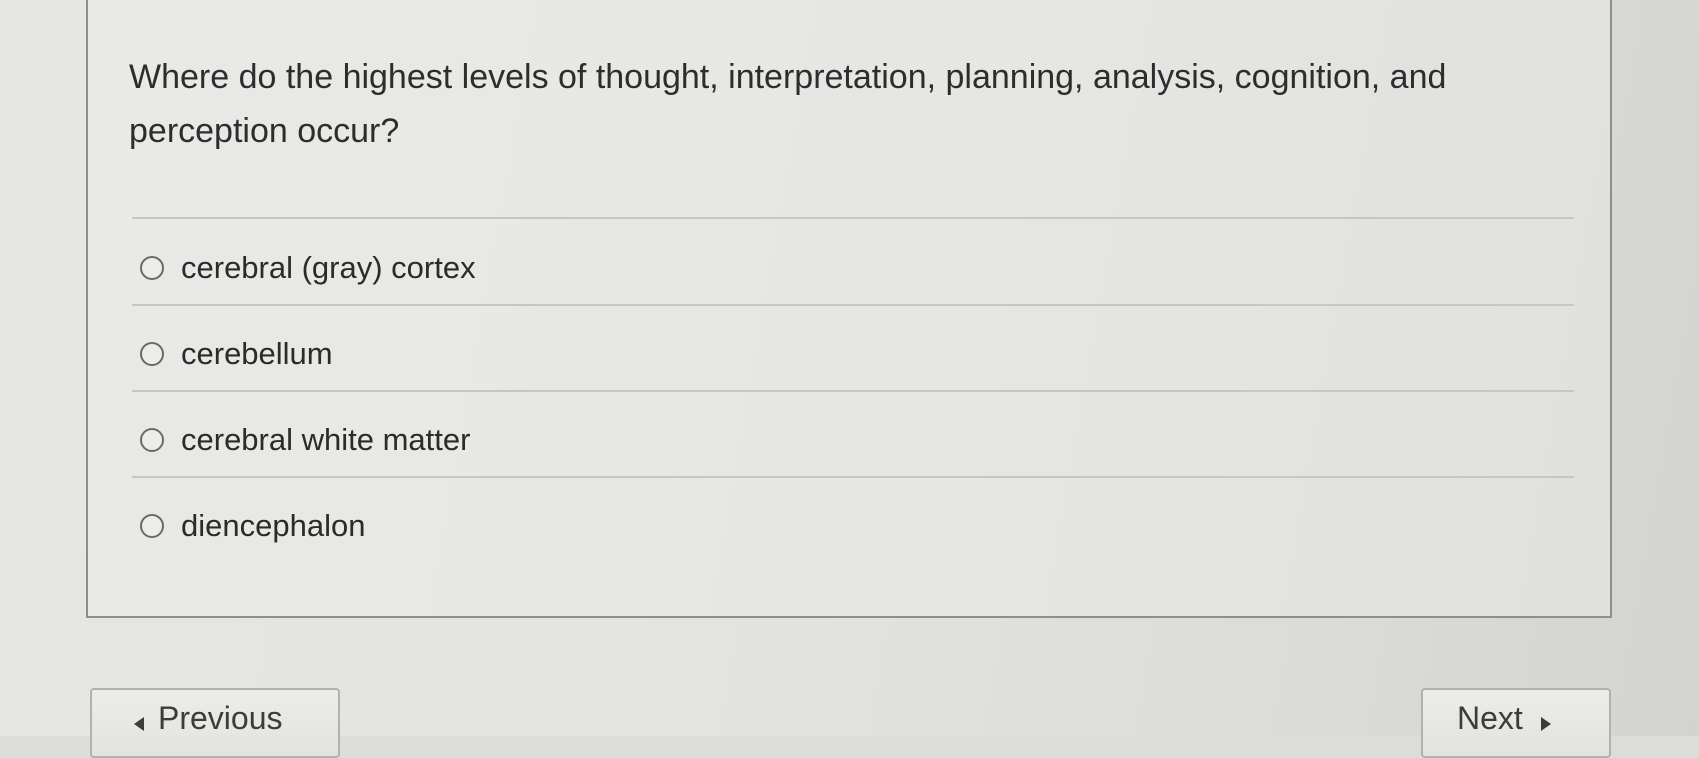 The image size is (1699, 758). Describe the element at coordinates (1490, 718) in the screenshot. I see `next-button-label: Next` at that location.